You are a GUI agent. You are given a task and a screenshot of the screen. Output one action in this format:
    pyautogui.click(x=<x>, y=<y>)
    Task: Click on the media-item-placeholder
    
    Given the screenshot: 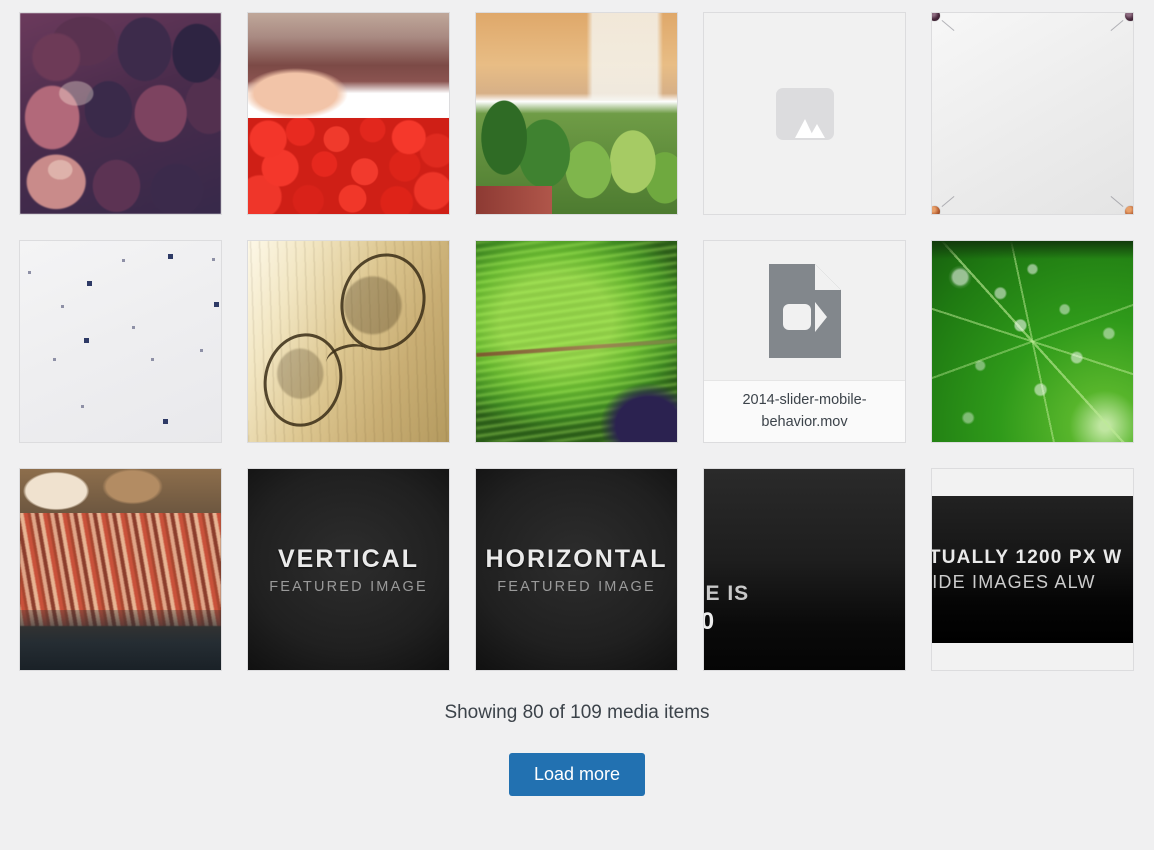 What is the action you would take?
    pyautogui.click(x=804, y=113)
    